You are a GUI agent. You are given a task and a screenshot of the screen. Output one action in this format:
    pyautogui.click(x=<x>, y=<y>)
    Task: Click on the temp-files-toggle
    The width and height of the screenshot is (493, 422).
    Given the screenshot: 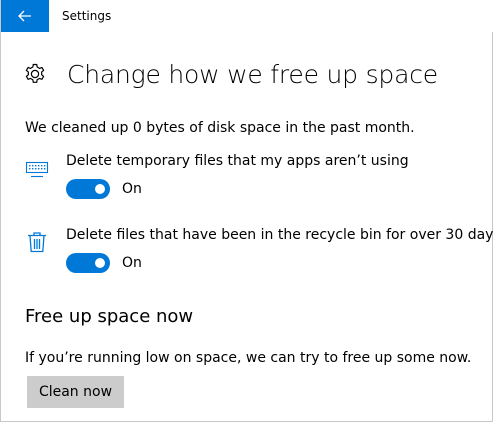 What is the action you would take?
    pyautogui.click(x=88, y=189)
    